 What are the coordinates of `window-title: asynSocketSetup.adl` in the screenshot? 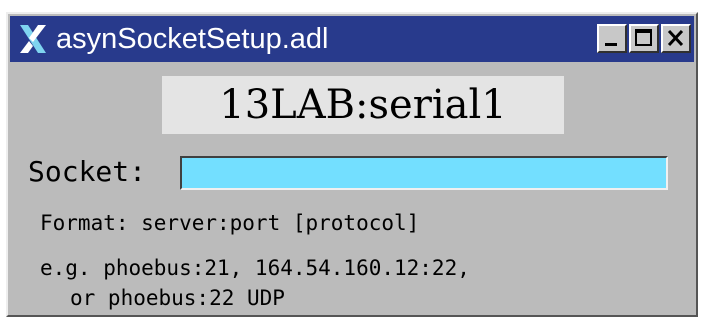 It's located at (192, 39).